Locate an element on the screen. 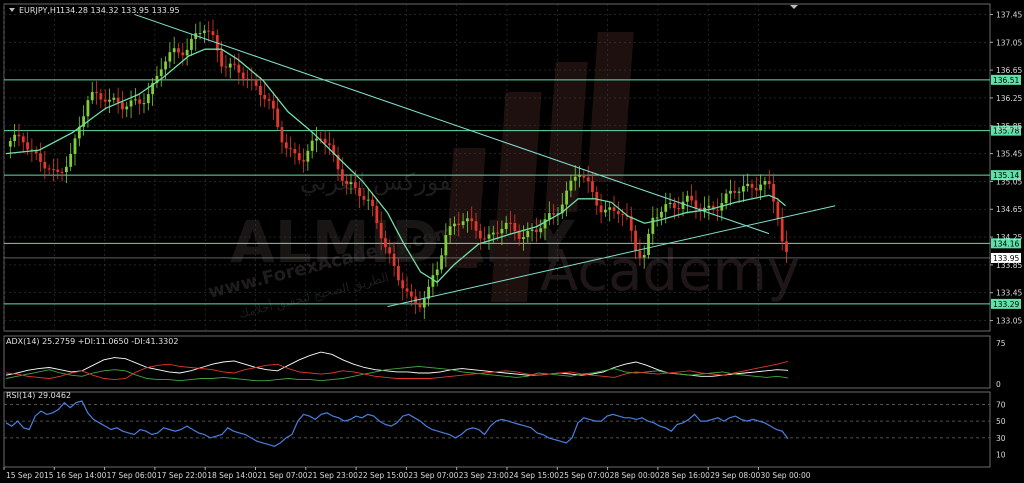  adx-y-tick-label: 75 is located at coordinates (1001, 343).